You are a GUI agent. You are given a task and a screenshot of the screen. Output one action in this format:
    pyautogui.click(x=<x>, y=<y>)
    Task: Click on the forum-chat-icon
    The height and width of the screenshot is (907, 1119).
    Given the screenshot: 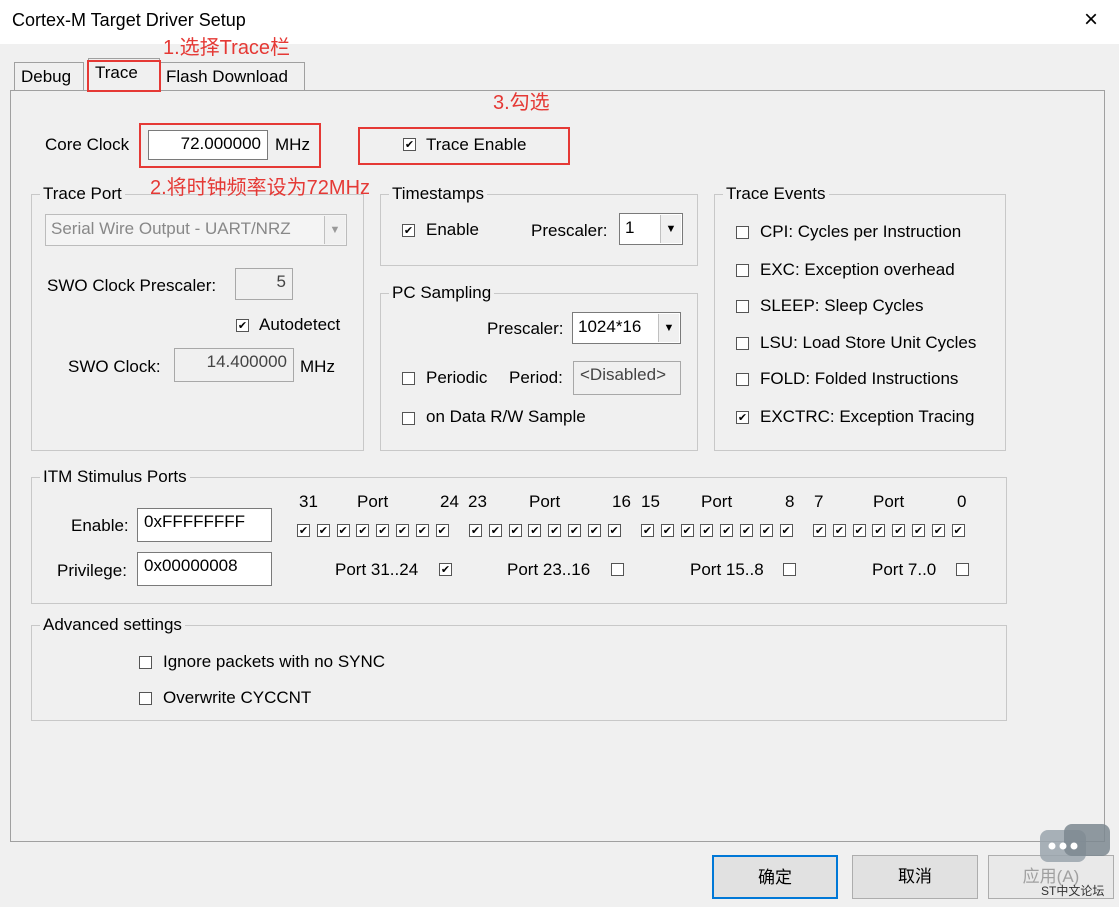 What is the action you would take?
    pyautogui.click(x=1075, y=847)
    